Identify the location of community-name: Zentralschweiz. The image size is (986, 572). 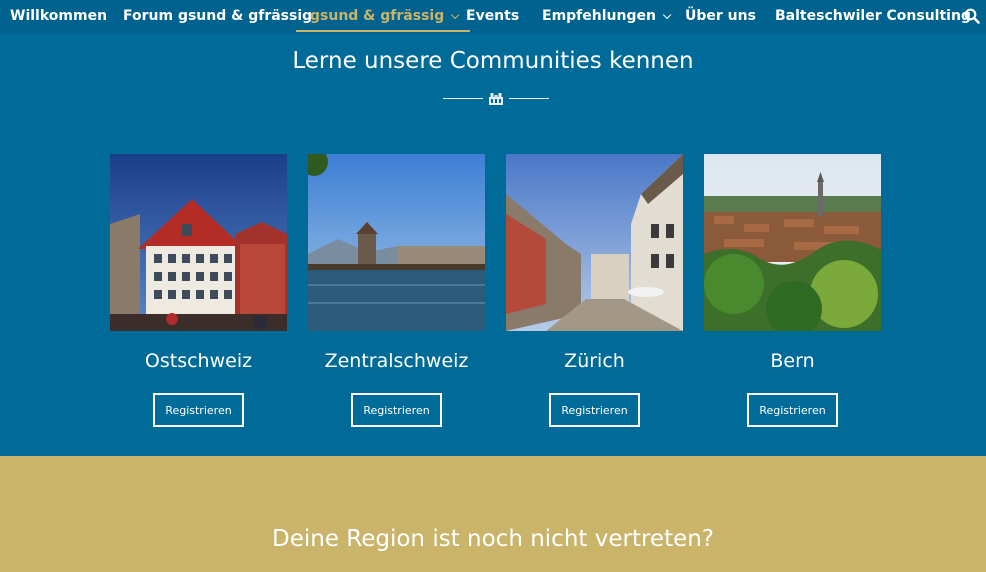
(396, 361).